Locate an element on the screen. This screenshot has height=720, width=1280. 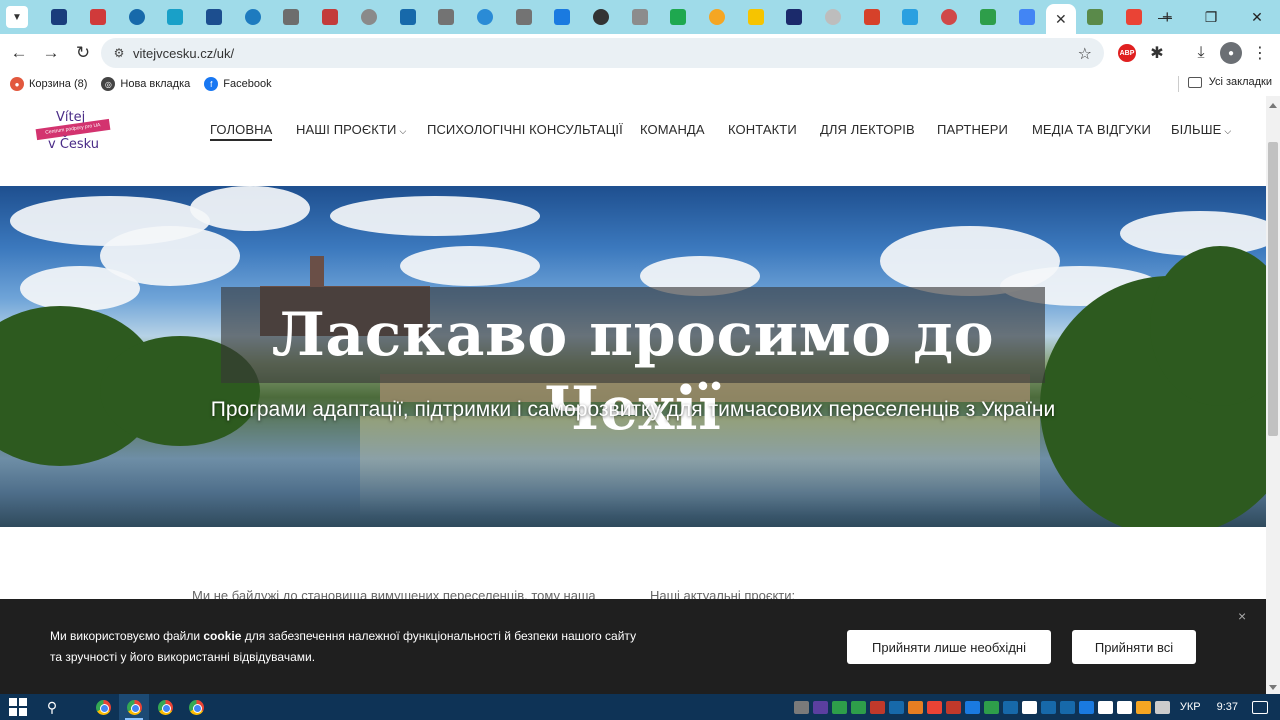
profile-avatar: ● is located at coordinates (1231, 53).